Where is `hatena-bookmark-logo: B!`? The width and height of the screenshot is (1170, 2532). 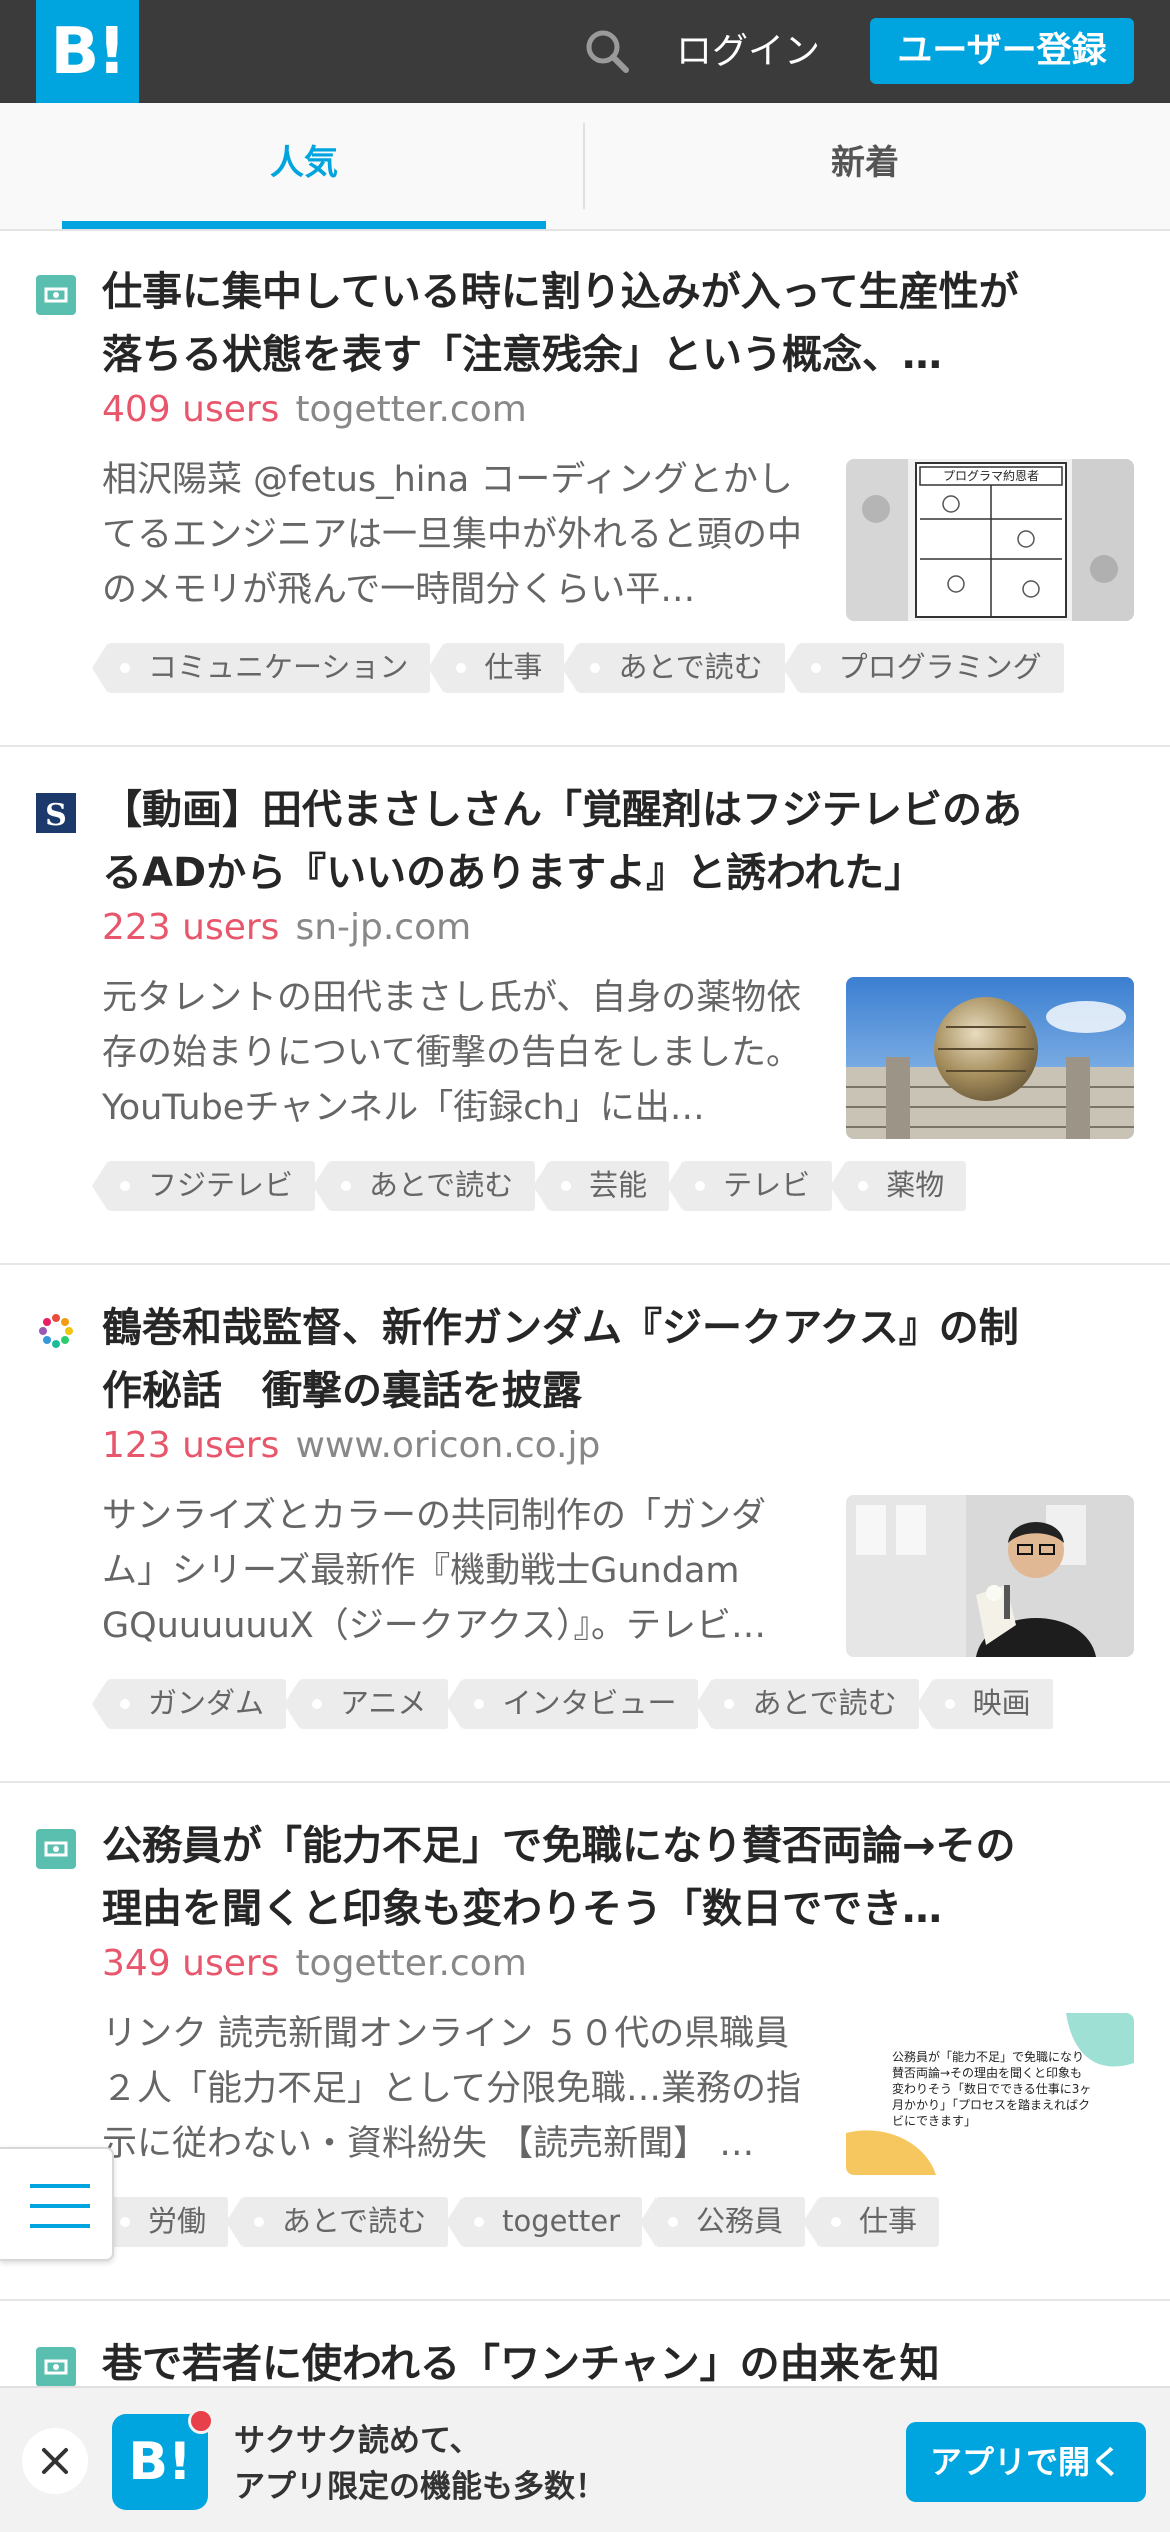 hatena-bookmark-logo: B! is located at coordinates (87, 51).